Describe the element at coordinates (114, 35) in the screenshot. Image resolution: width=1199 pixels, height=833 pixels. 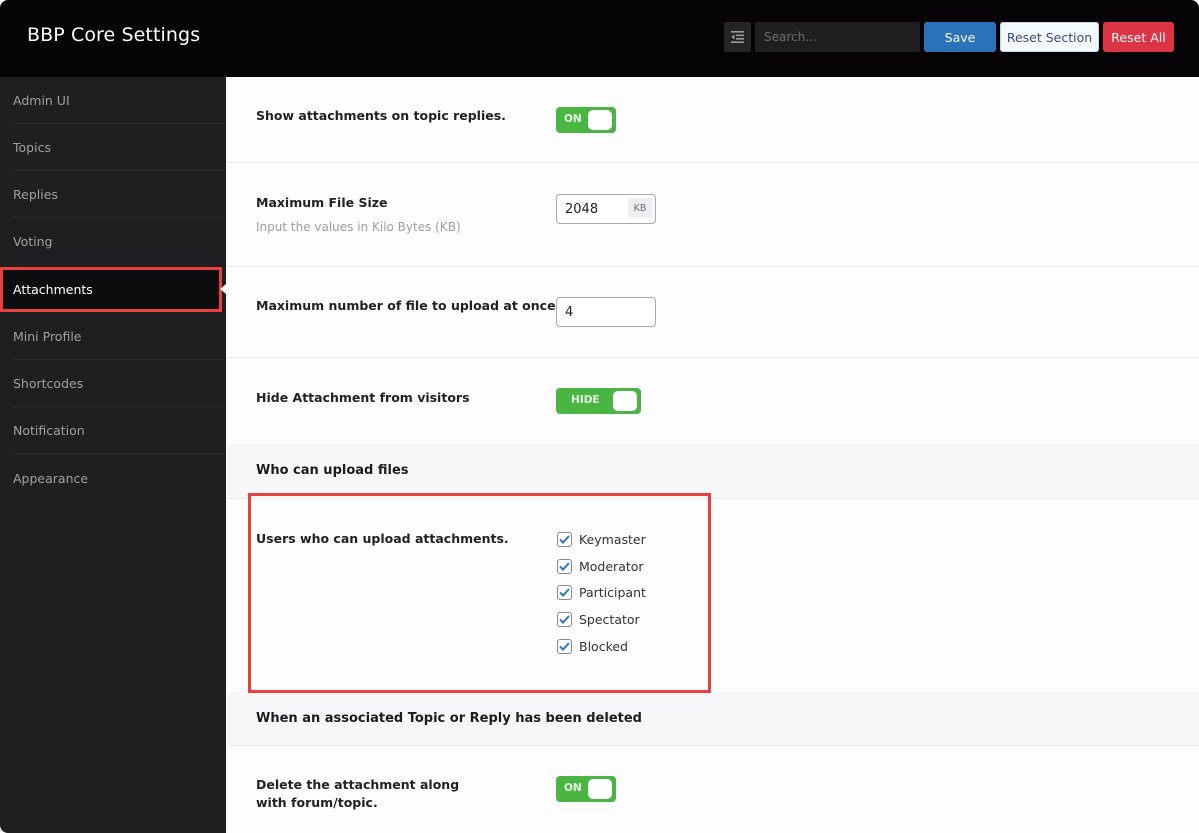
I see `app-title: BBP Core Settings` at that location.